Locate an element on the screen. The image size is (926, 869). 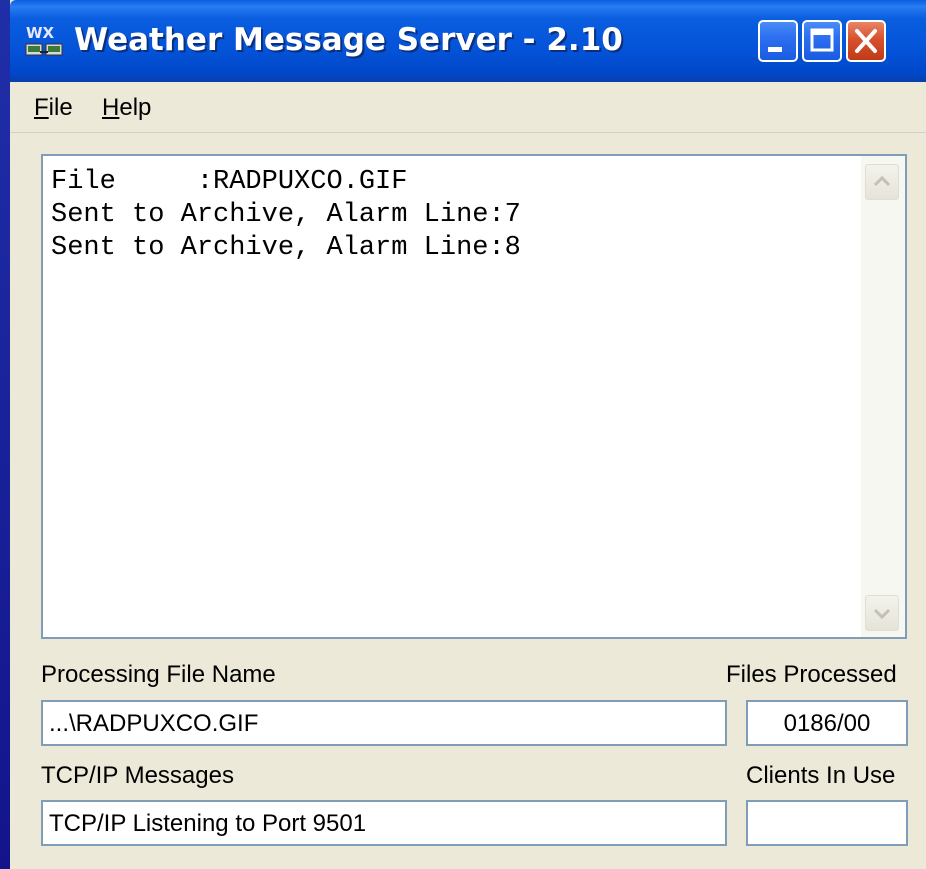
log-line: File :RADPUXCO.GIF is located at coordinates (229, 182).